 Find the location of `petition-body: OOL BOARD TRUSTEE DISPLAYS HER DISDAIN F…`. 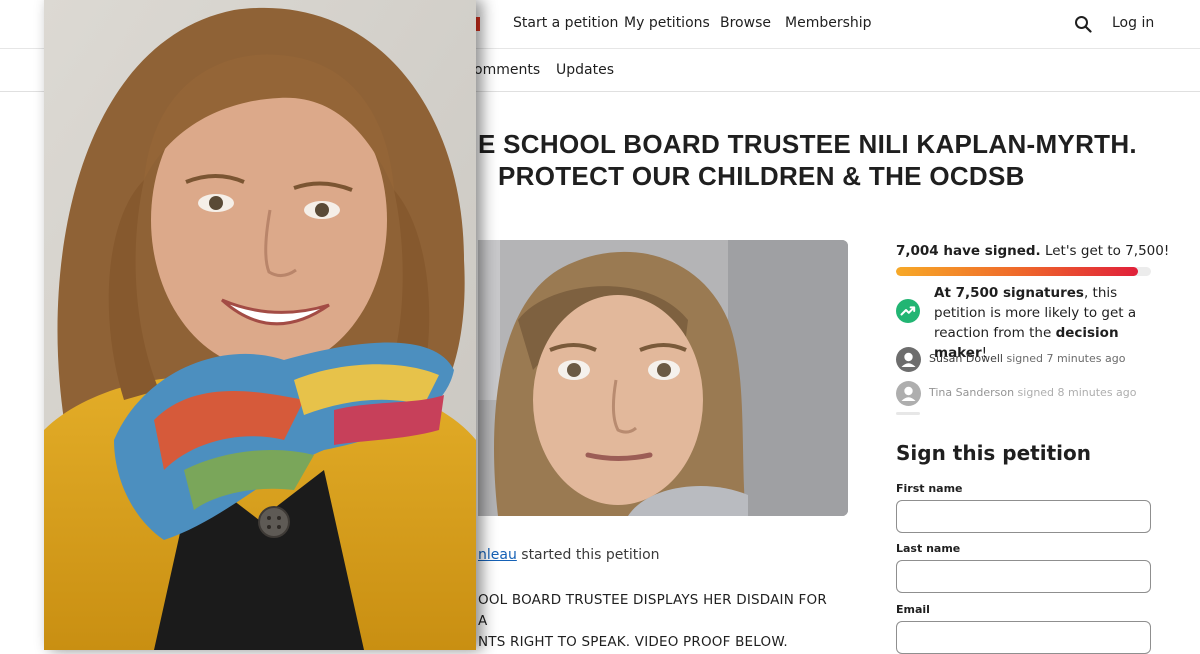

petition-body: OOL BOARD TRUSTEE DISPLAYS HER DISDAIN F… is located at coordinates (658, 621).